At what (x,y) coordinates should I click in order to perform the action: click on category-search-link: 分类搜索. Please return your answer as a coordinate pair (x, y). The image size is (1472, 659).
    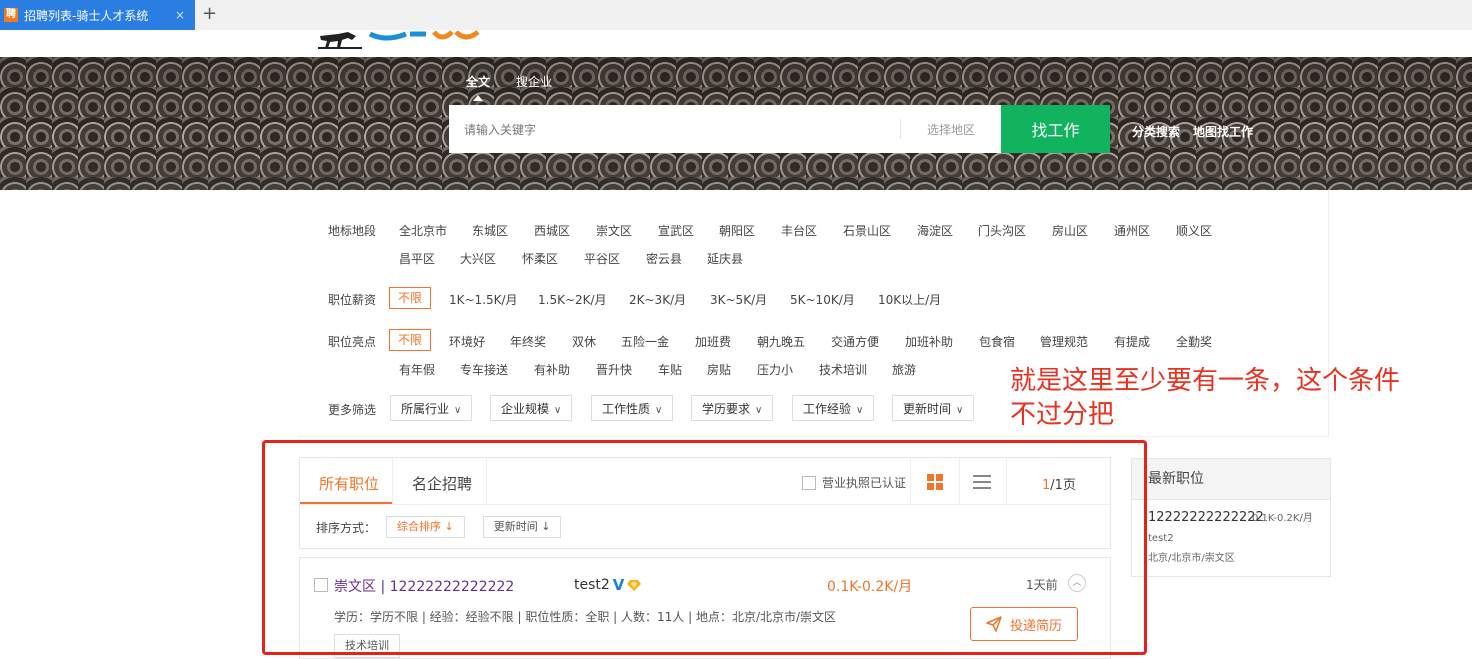
    Looking at the image, I should click on (1156, 131).